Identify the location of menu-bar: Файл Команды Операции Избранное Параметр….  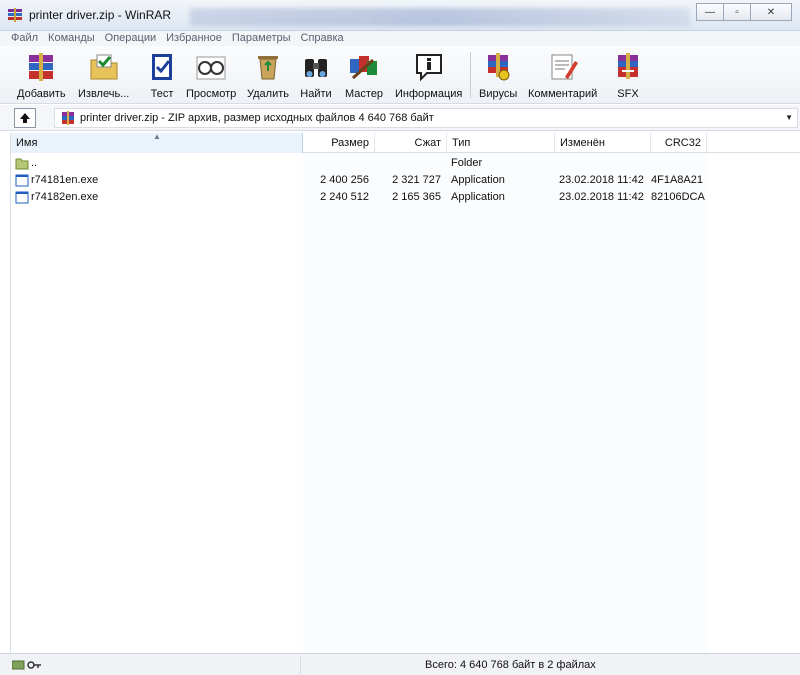
(400, 38).